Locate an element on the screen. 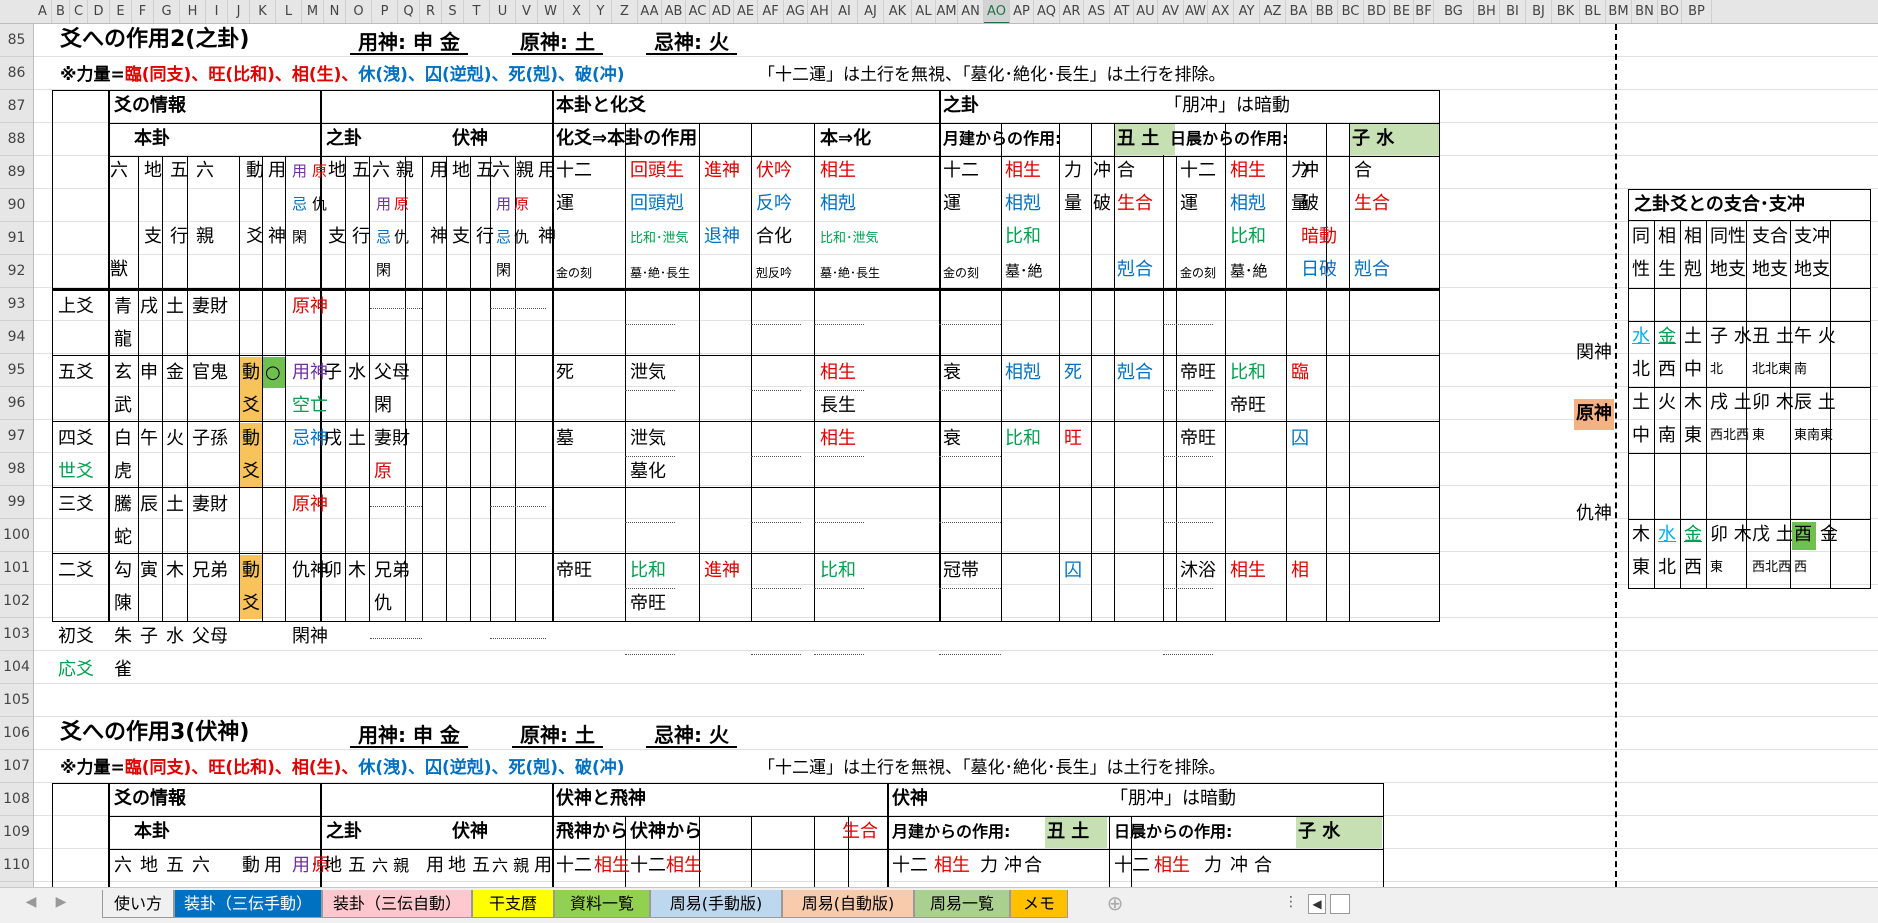 The height and width of the screenshot is (923, 1878). column-header: BB is located at coordinates (1325, 11).